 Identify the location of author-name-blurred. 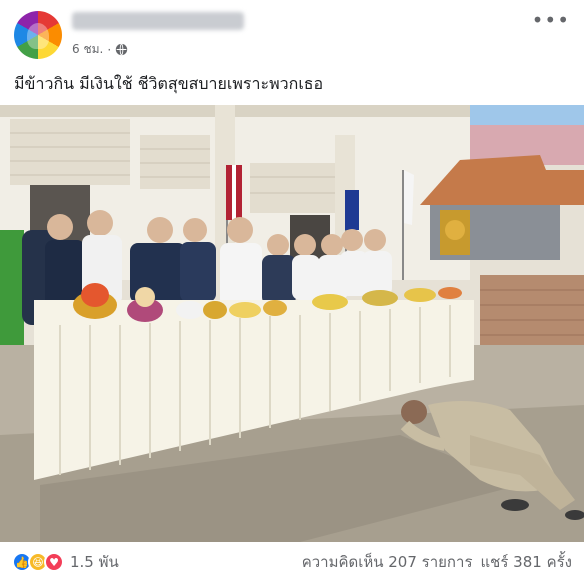
(158, 21).